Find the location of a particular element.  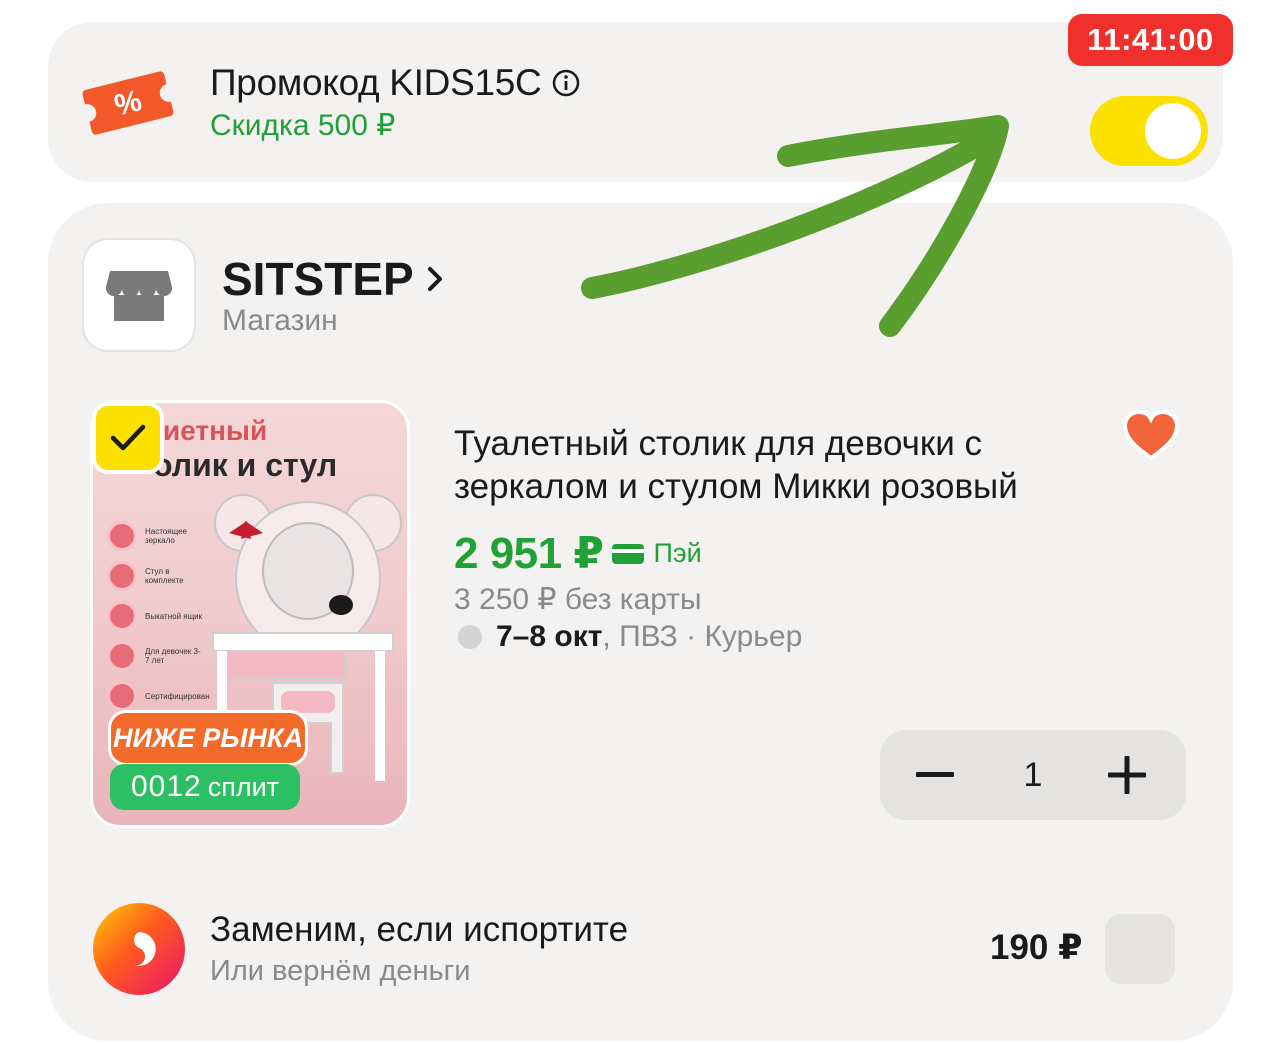

product-price: 2 951 ₽ is located at coordinates (529, 553).